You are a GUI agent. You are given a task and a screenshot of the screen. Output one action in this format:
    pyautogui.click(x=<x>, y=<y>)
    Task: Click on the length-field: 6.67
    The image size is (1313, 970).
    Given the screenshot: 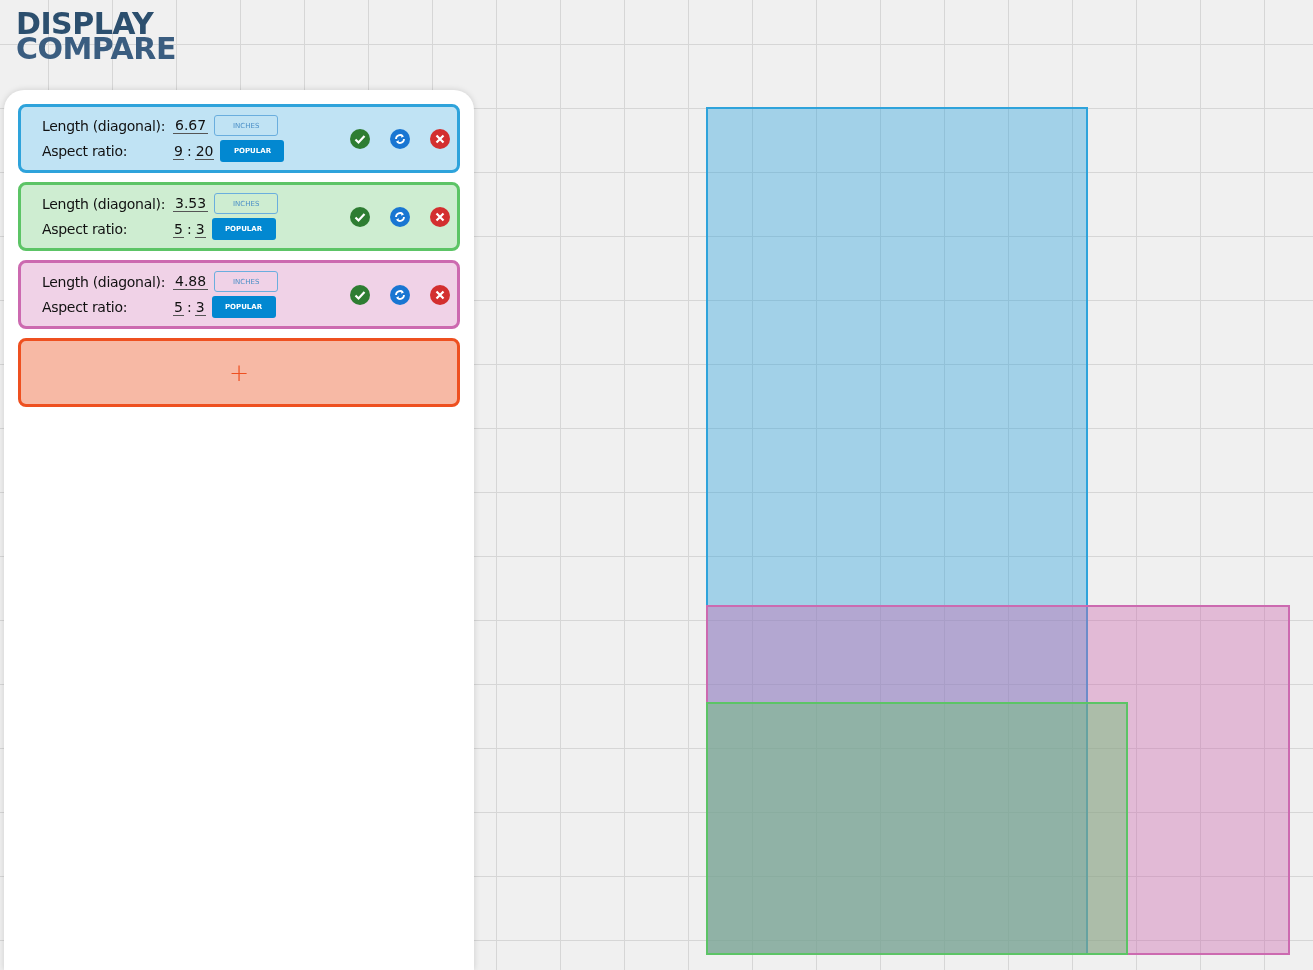 What is the action you would take?
    pyautogui.click(x=191, y=125)
    